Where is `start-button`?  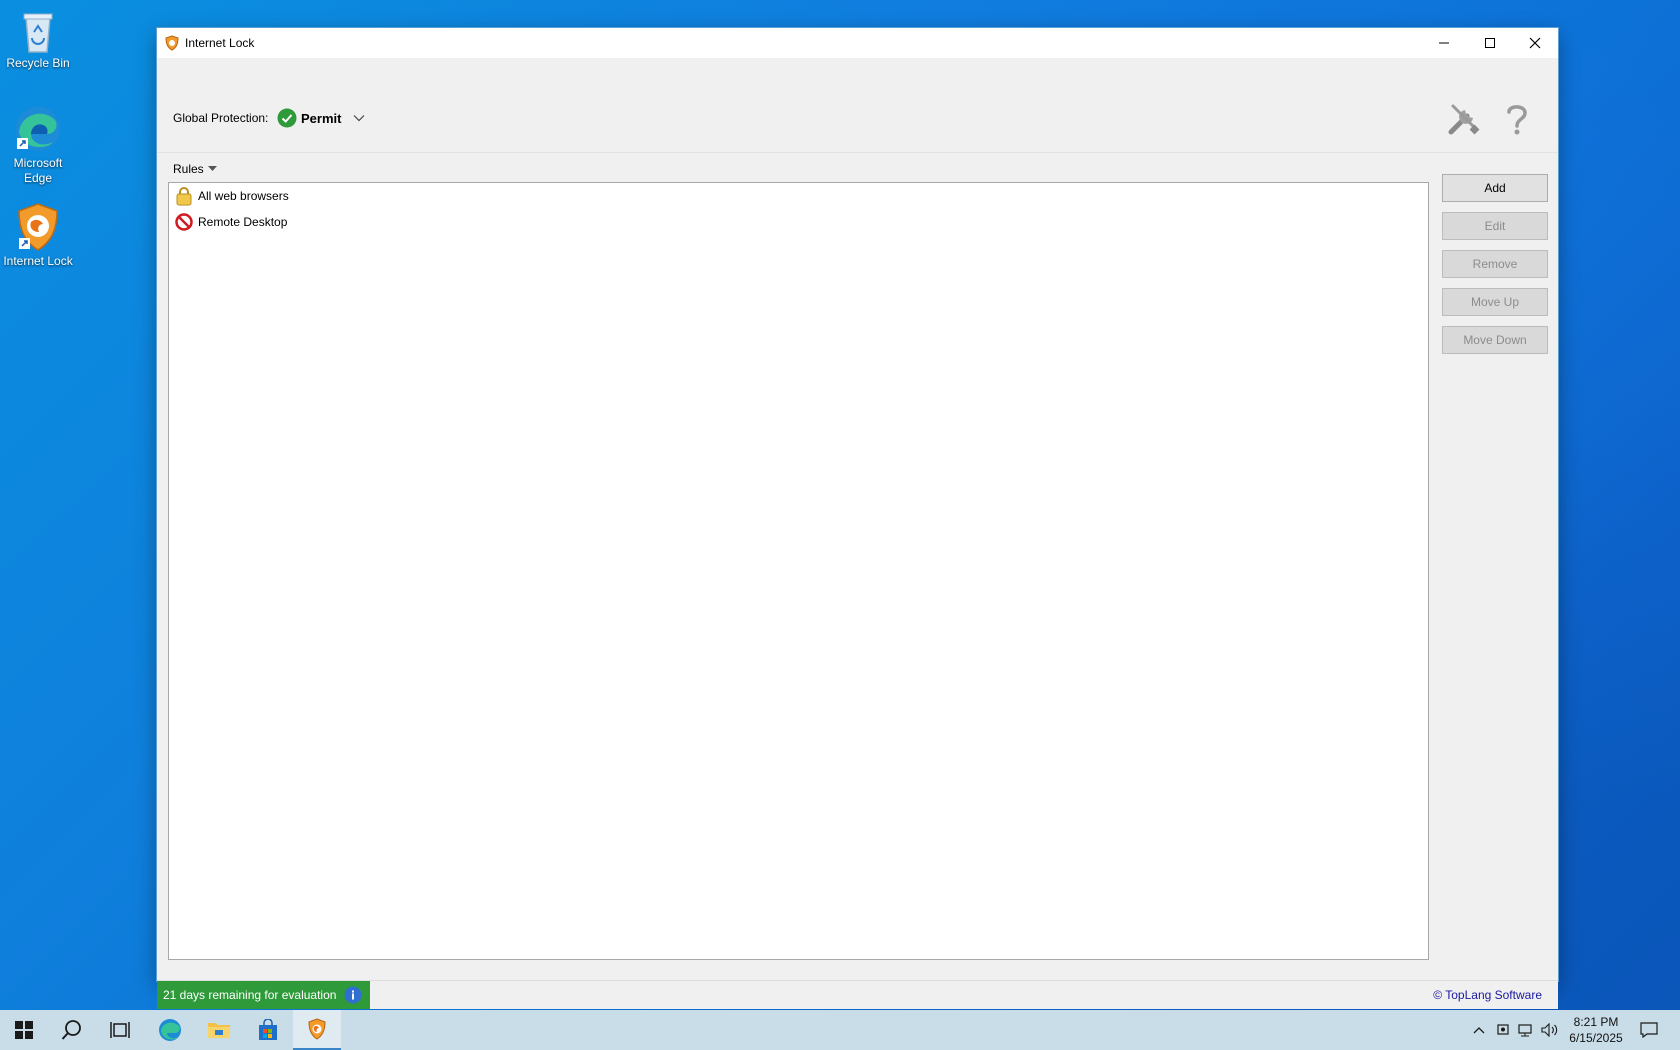
start-button is located at coordinates (24, 1030).